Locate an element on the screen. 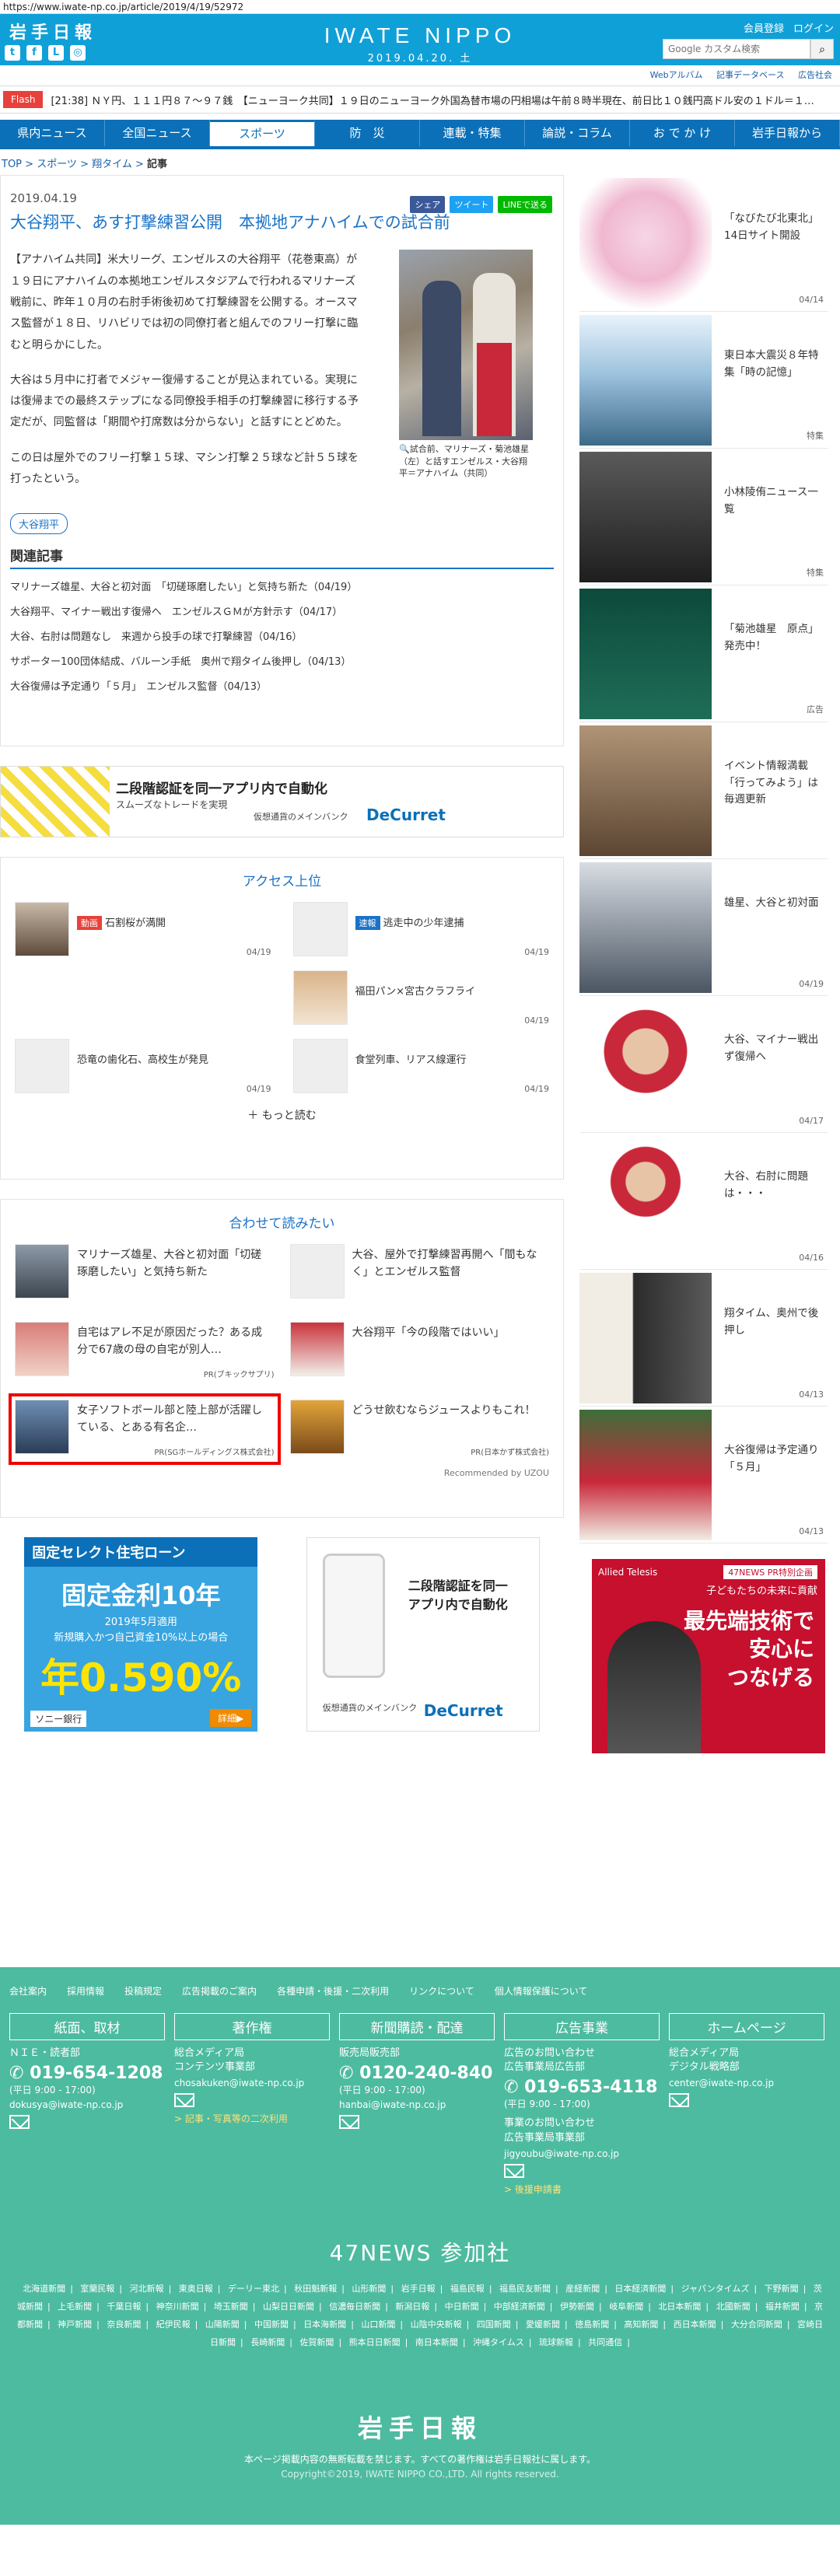 This screenshot has height=2576, width=840. sidebar-item: 「なびたび北東北」14日サイト開設 04/14 is located at coordinates (704, 243).